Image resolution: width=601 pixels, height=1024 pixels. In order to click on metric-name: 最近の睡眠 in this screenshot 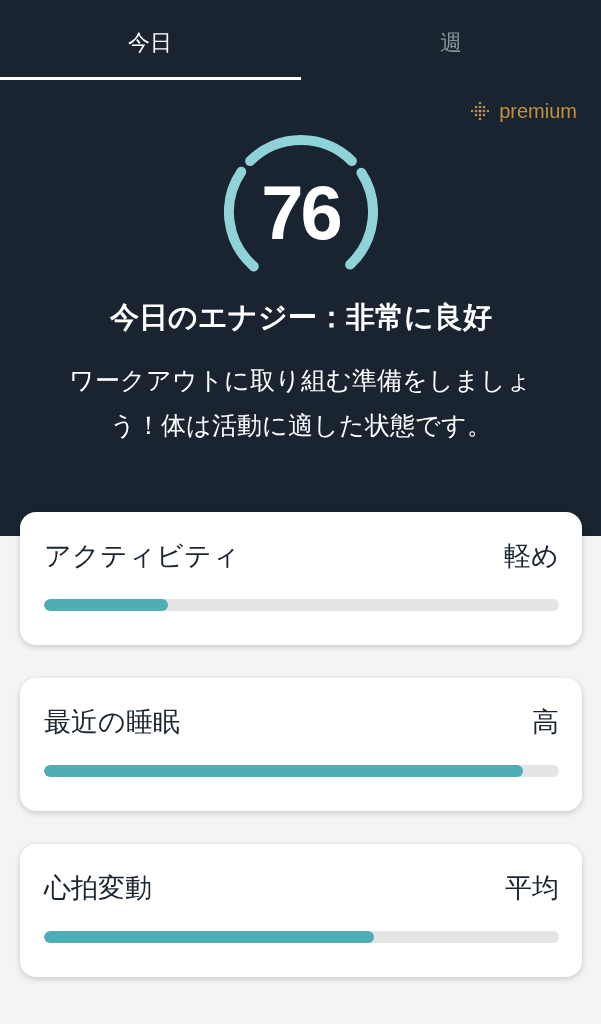, I will do `click(112, 722)`.